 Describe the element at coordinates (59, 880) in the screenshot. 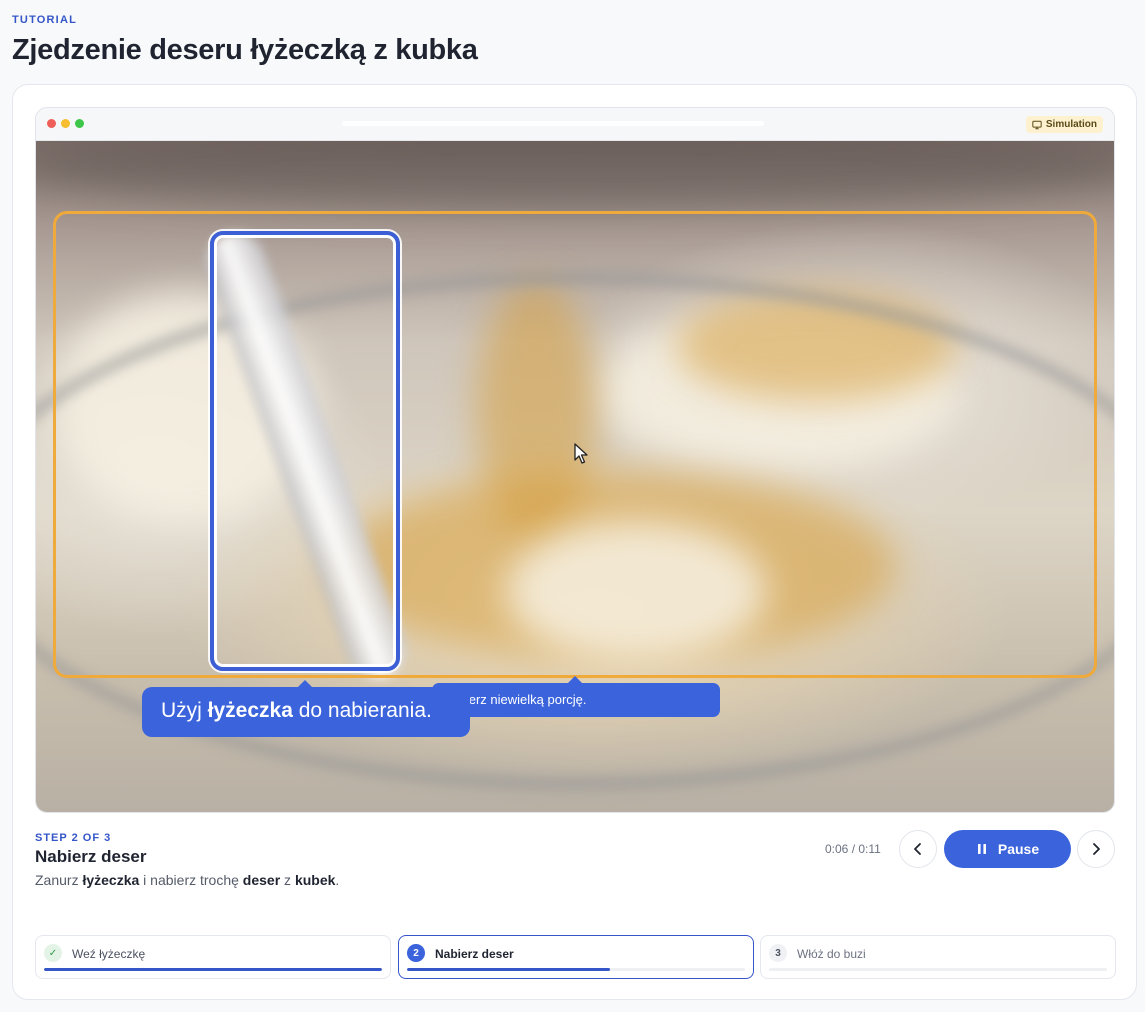

I see `desc-text: Zanurz` at that location.